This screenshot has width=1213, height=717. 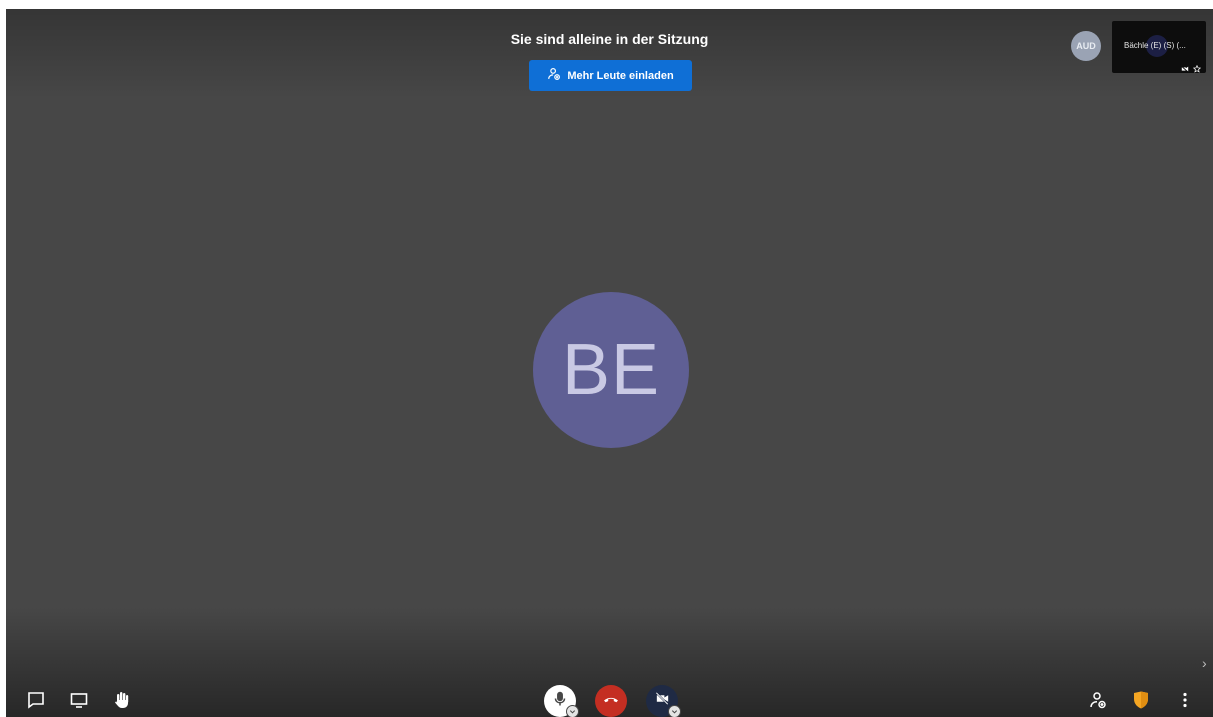 What do you see at coordinates (663, 701) in the screenshot?
I see `camera-button` at bounding box center [663, 701].